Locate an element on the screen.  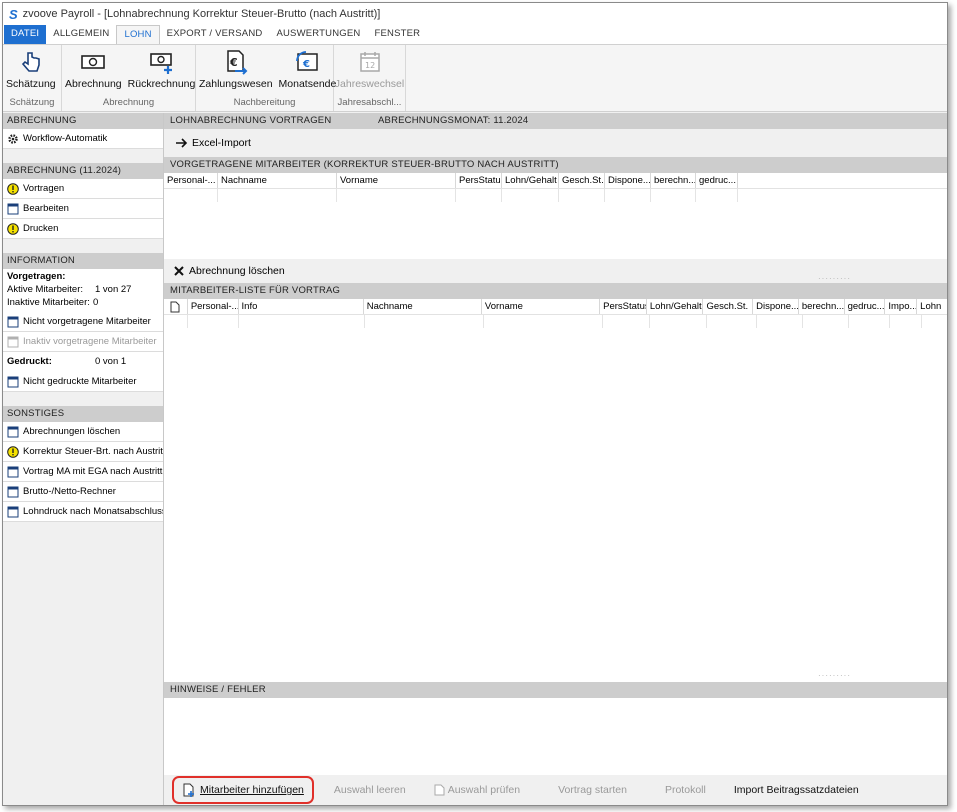
ribbon-group-label: Nachbereitung is located at coordinates (264, 102).